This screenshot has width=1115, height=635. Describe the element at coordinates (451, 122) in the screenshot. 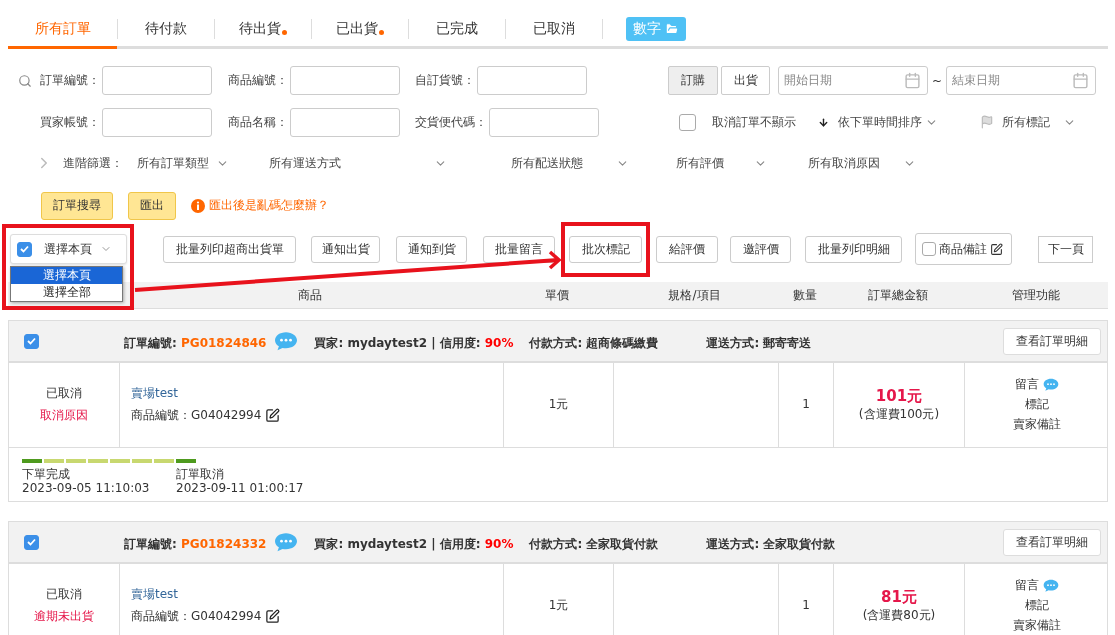

I see `field-label: 交貨便代碼：` at that location.